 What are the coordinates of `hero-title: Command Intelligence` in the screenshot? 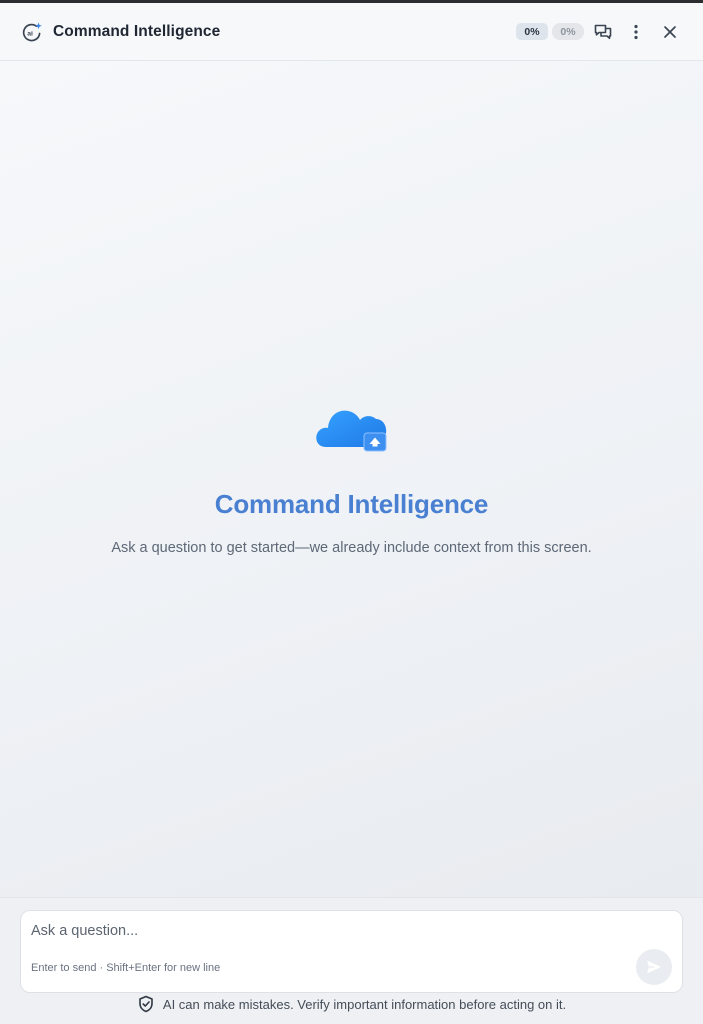 It's located at (351, 504).